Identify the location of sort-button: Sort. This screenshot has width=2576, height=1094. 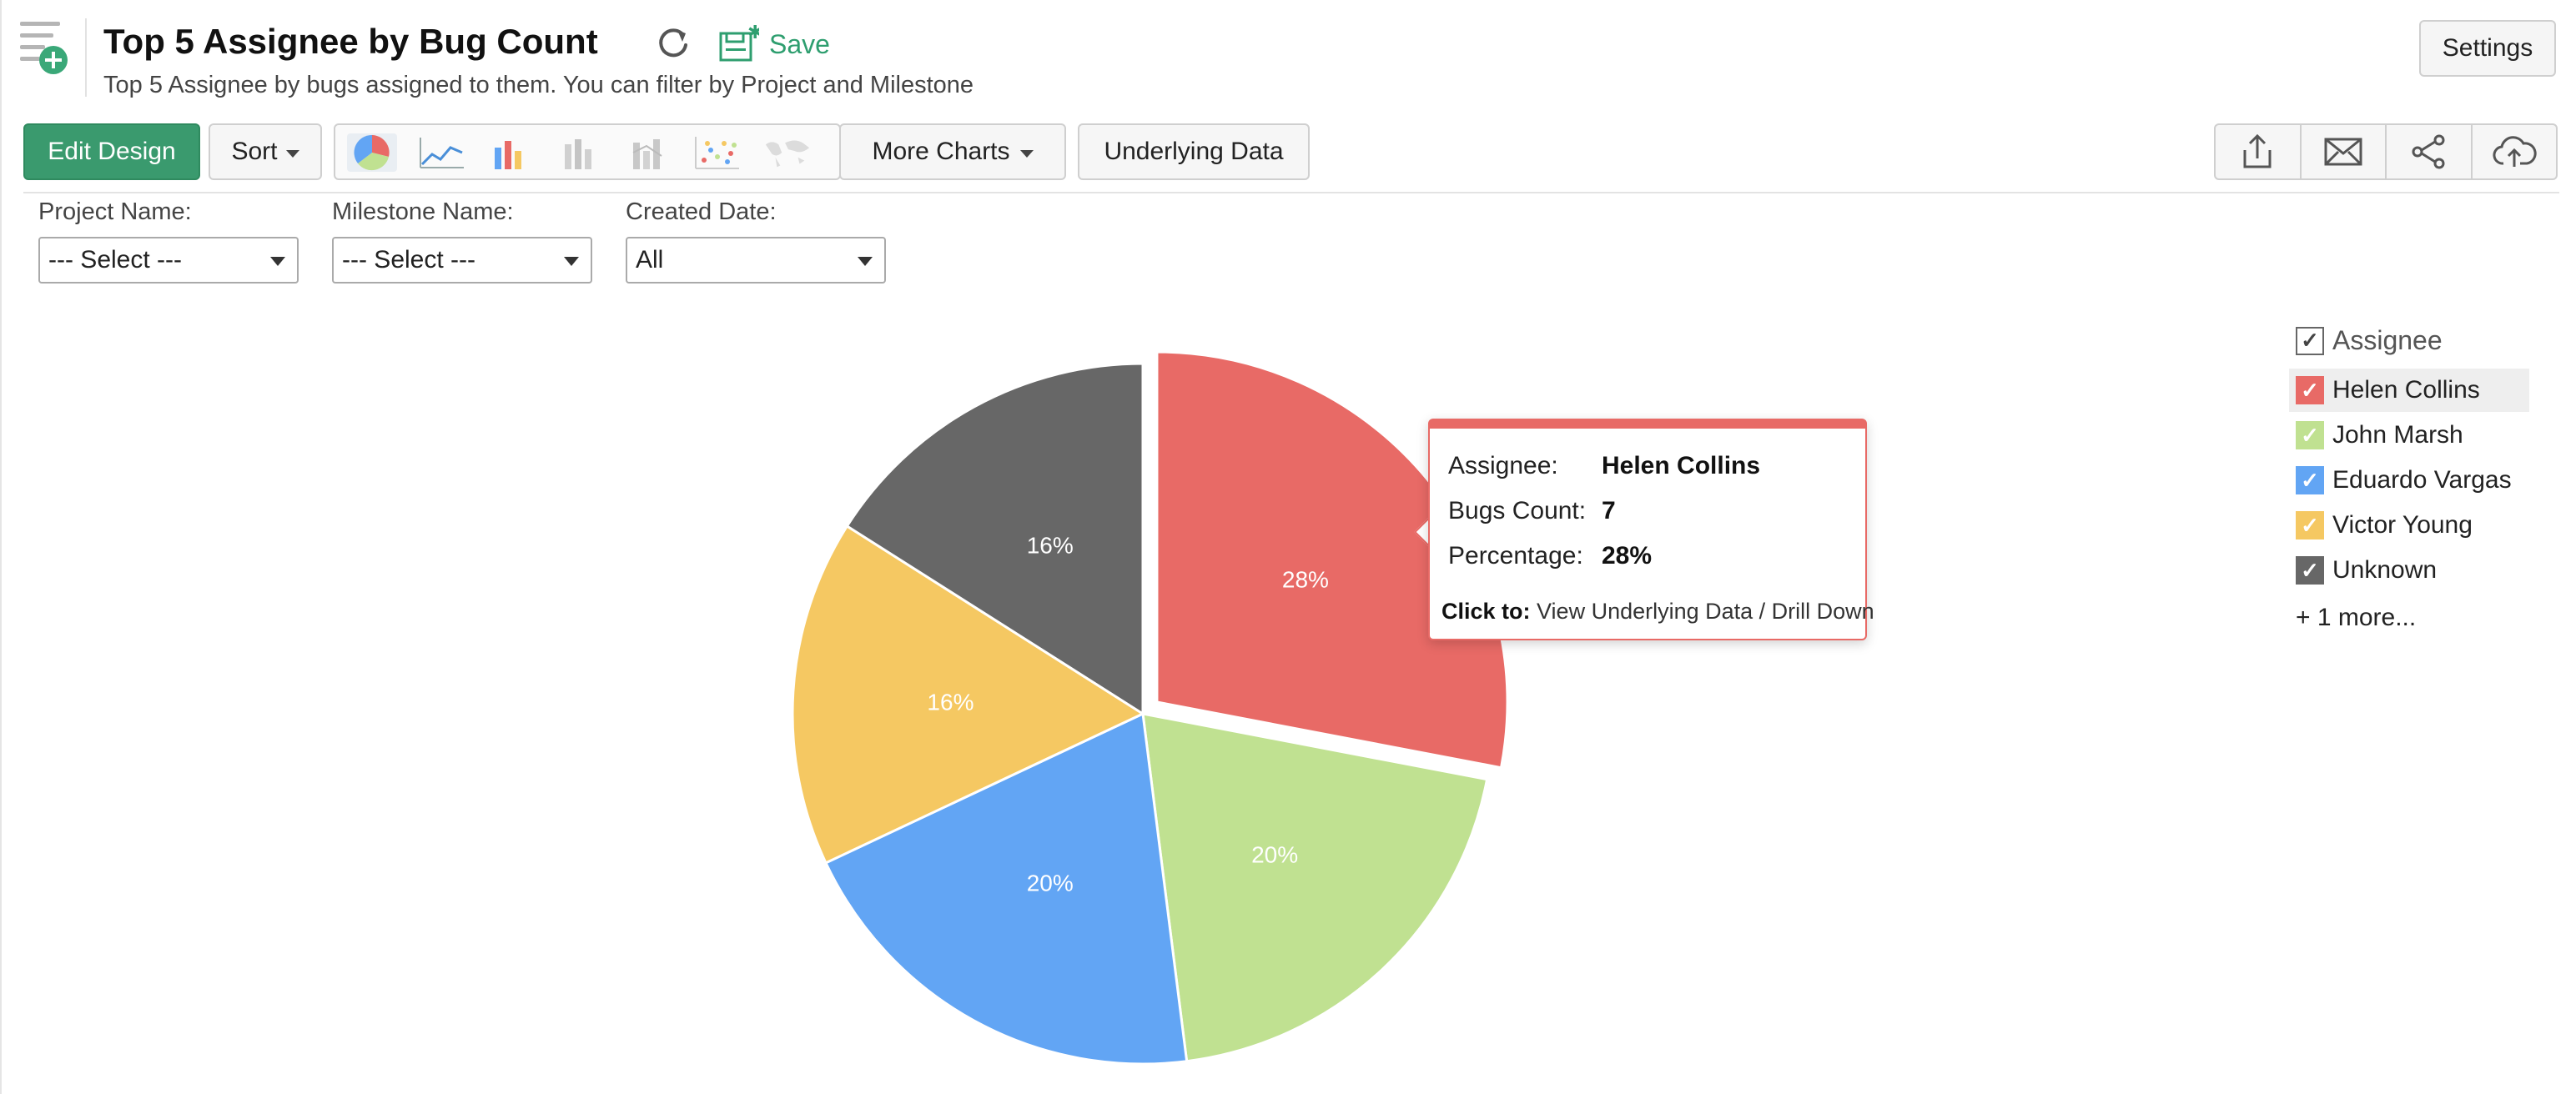
(265, 151).